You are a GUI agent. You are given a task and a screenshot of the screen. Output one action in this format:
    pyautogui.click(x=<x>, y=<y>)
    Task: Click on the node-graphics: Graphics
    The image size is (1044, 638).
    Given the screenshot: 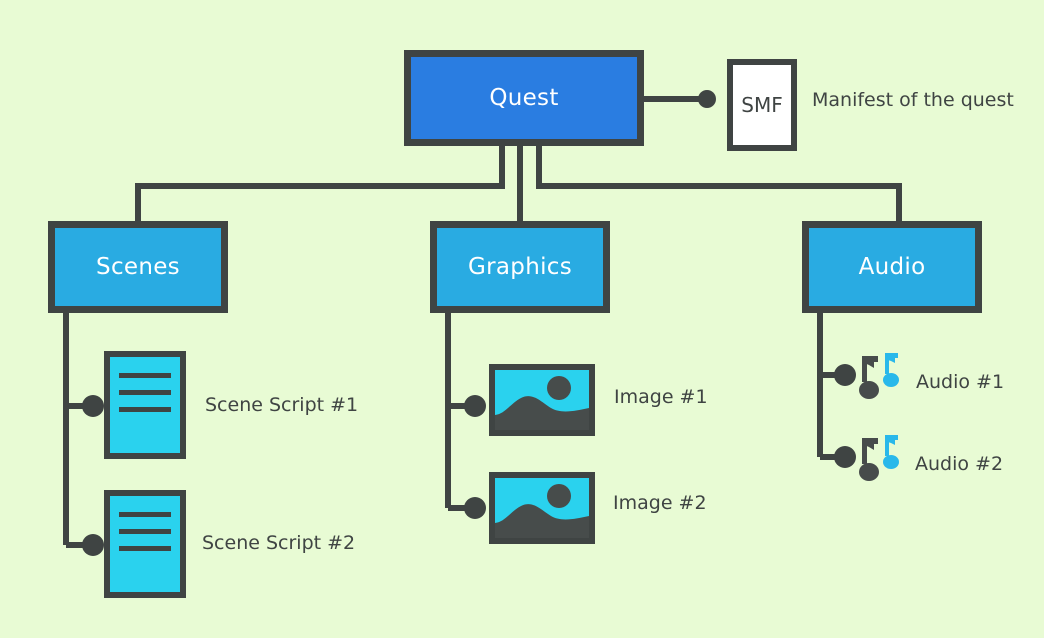 What is the action you would take?
    pyautogui.click(x=520, y=267)
    